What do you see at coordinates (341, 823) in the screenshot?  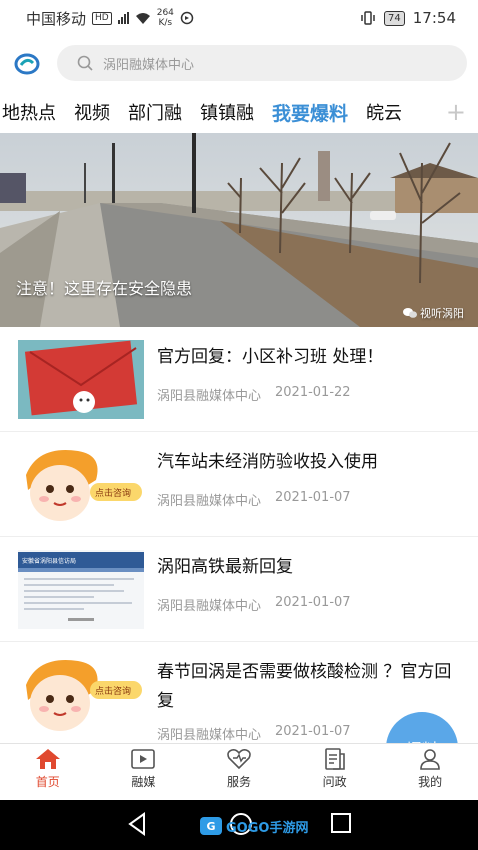 I see `recents-icon` at bounding box center [341, 823].